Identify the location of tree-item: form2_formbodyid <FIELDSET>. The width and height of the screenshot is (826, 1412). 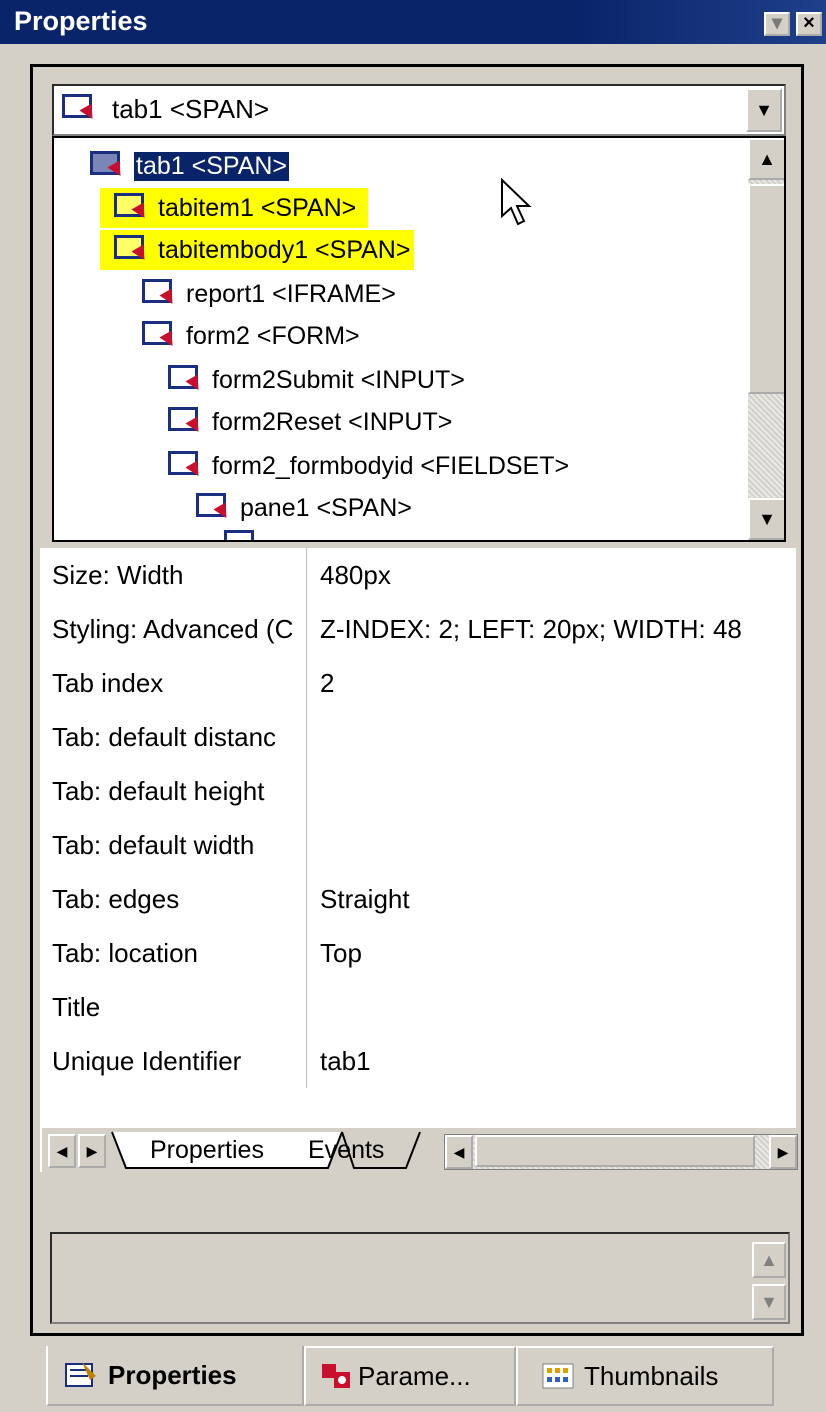
(367, 466).